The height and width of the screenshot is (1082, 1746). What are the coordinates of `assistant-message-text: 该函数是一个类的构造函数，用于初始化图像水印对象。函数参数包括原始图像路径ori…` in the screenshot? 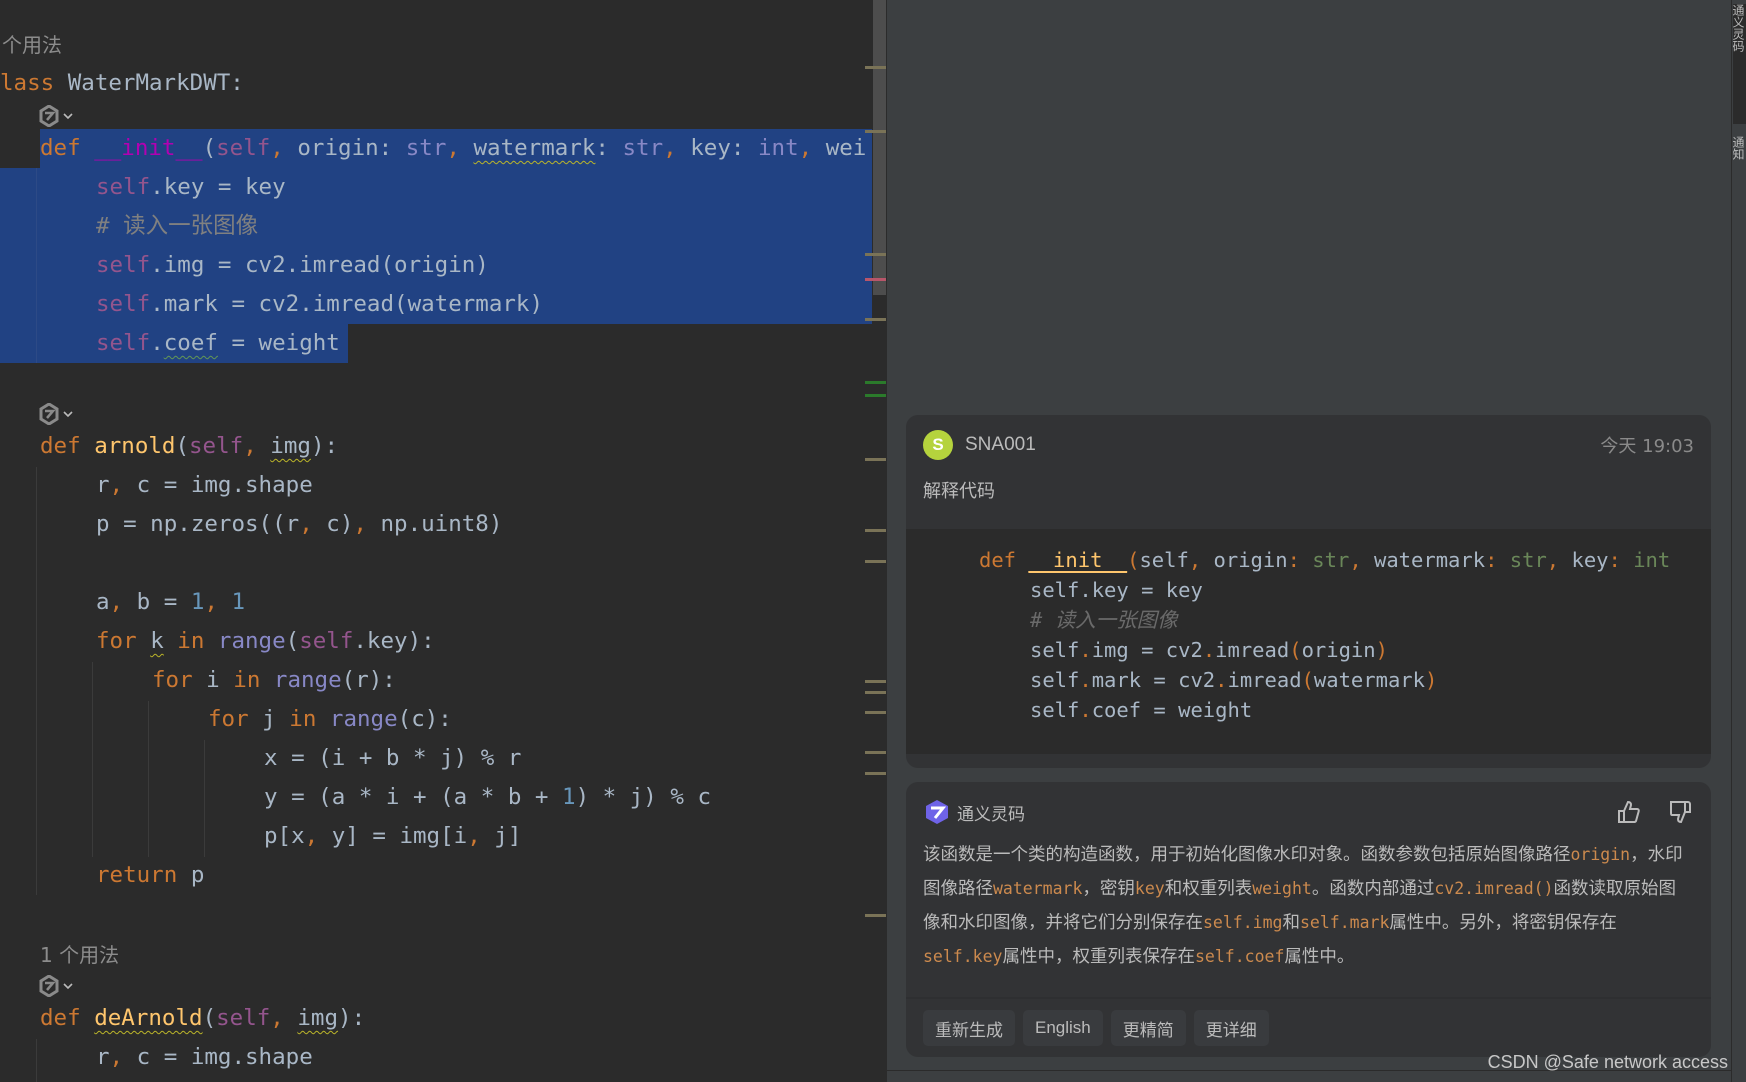 It's located at (1308, 906).